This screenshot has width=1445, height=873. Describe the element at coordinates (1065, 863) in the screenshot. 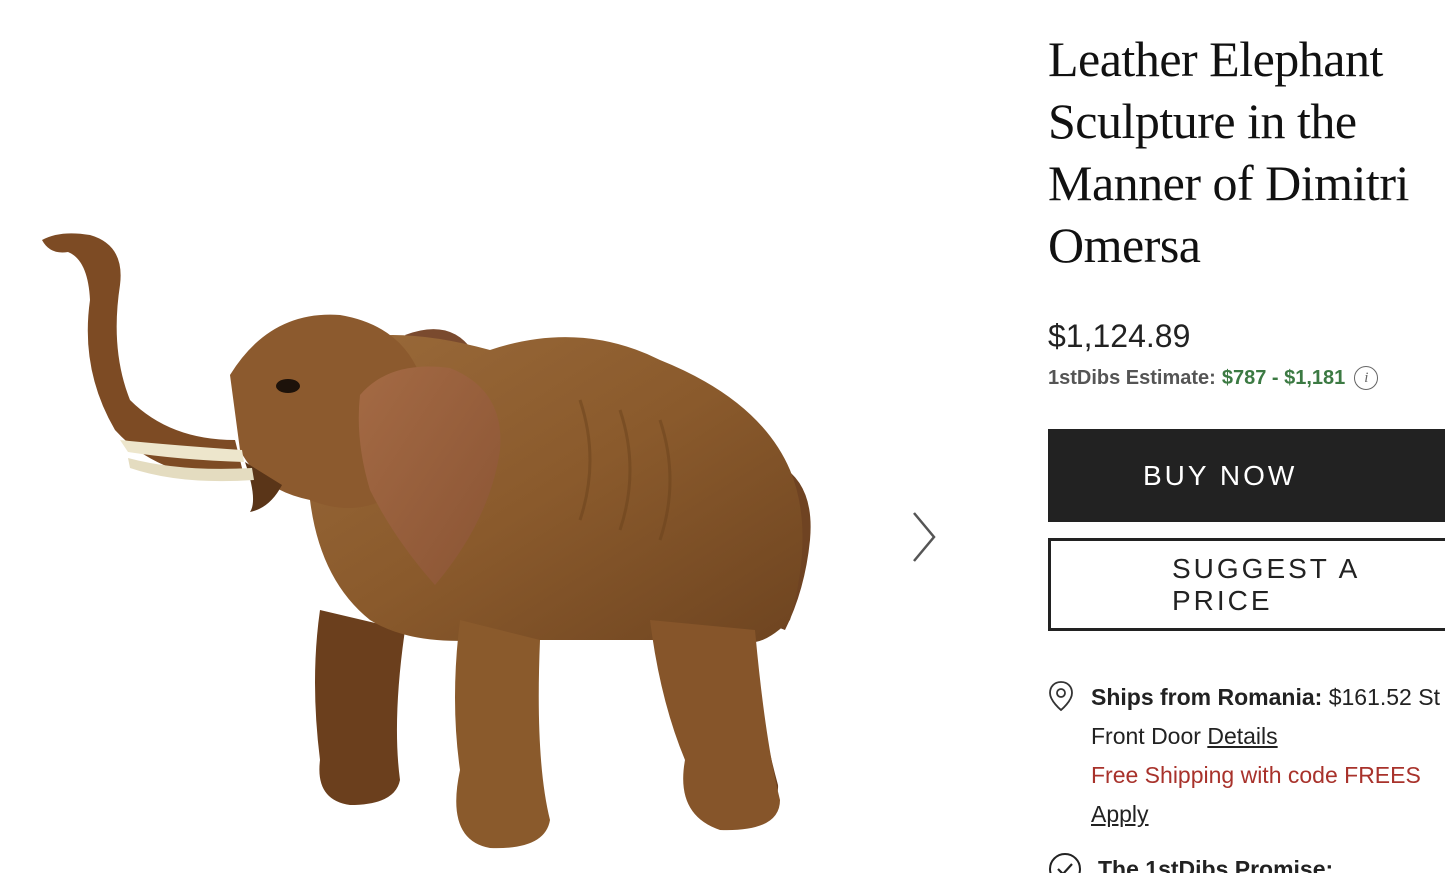

I see `check-circle-icon` at that location.